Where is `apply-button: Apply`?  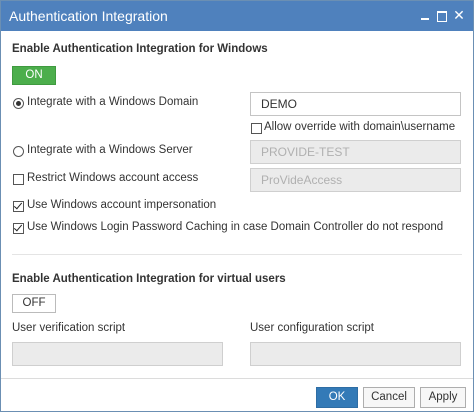
apply-button: Apply is located at coordinates (443, 397).